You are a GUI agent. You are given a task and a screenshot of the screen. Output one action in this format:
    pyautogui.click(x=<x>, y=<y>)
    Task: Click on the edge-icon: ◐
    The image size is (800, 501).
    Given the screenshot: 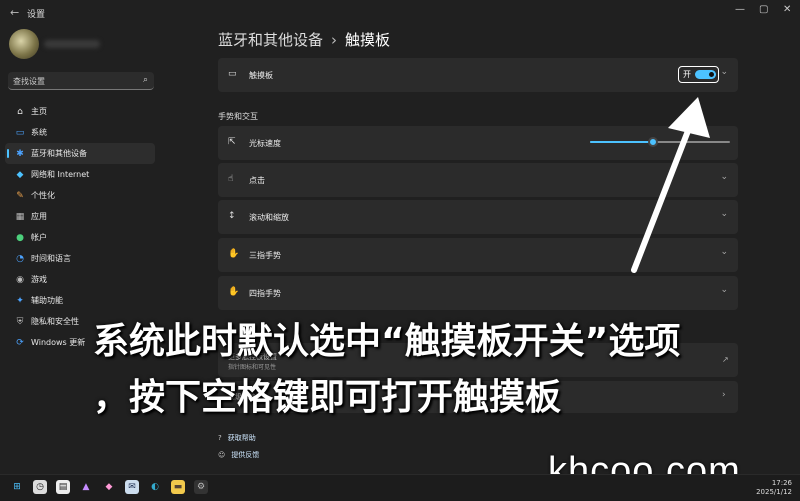 What is the action you would take?
    pyautogui.click(x=155, y=487)
    